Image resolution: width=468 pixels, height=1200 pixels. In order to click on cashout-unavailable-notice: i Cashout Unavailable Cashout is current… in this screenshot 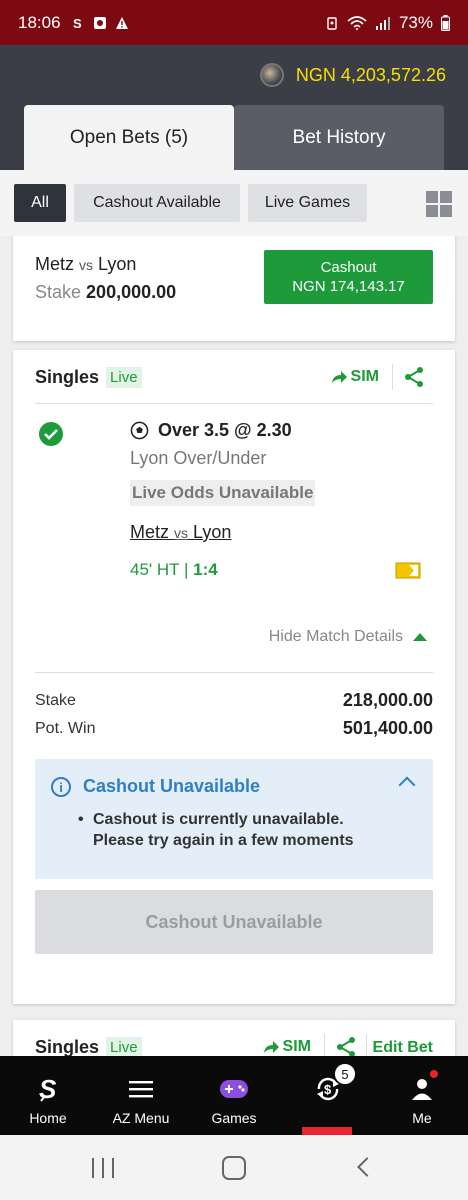, I will do `click(234, 819)`.